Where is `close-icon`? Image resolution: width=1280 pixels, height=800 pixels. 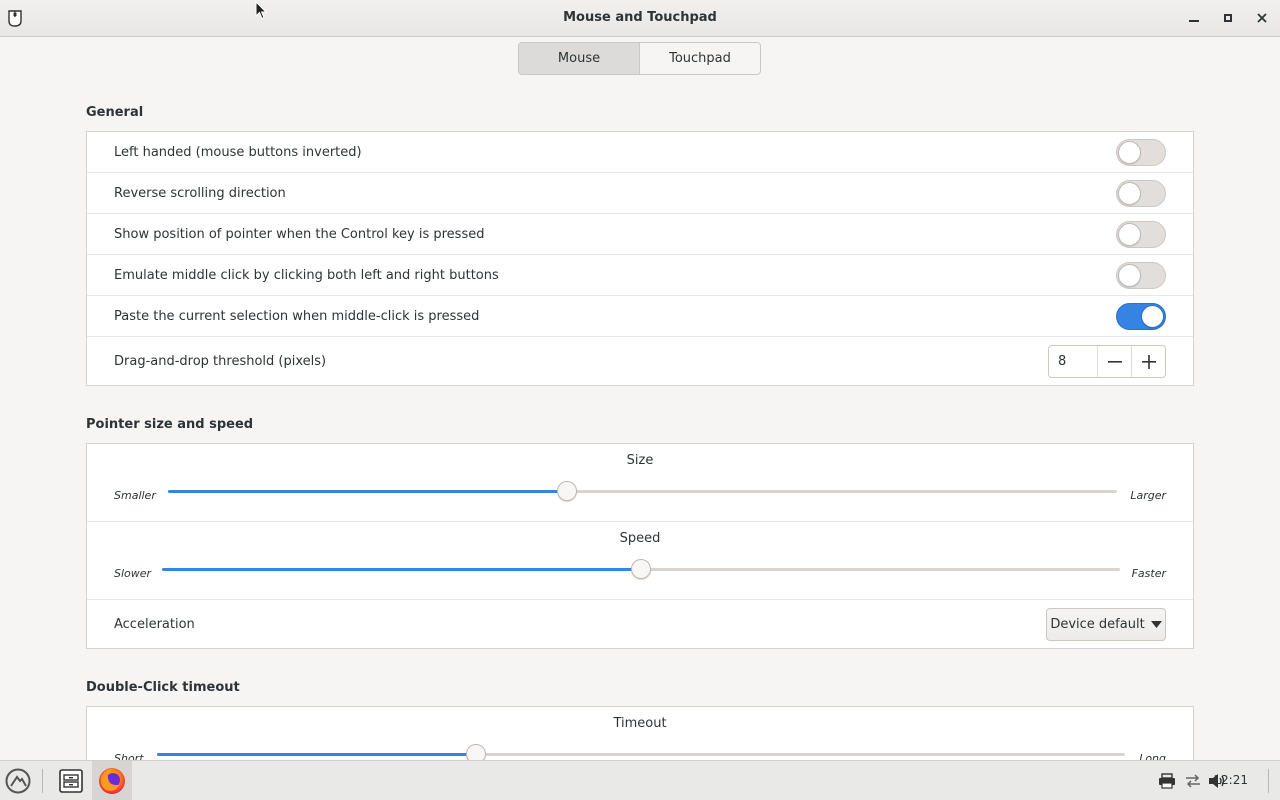
close-icon is located at coordinates (1262, 18).